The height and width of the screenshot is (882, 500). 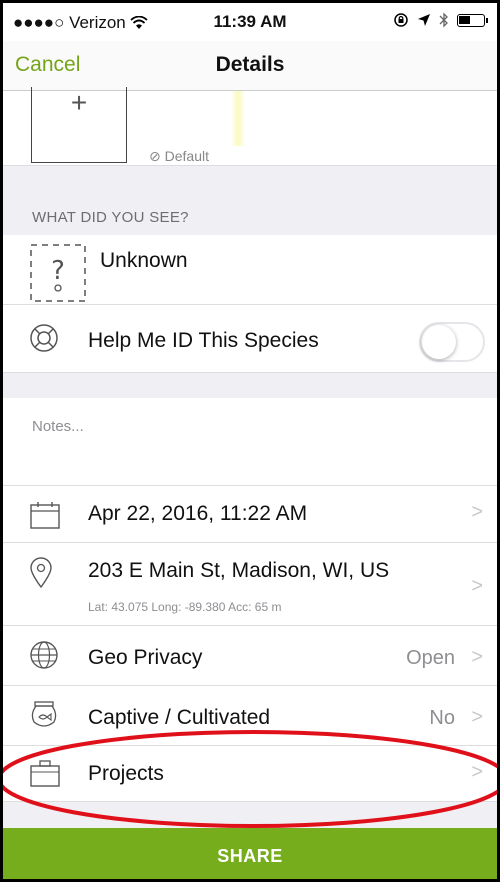 I want to click on section-title: WHAT DID YOU SEE?, so click(x=110, y=217).